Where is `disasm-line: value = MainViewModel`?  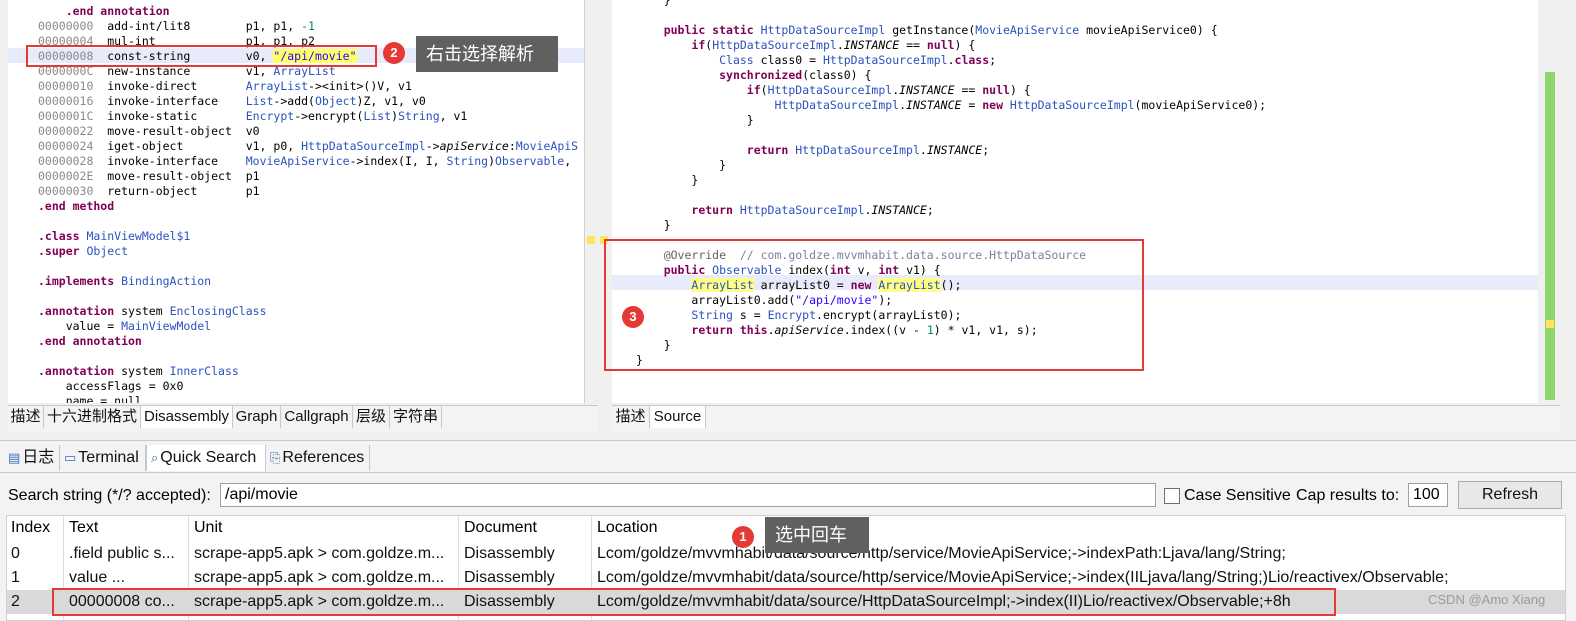
disasm-line: value = MainViewModel is located at coordinates (124, 326).